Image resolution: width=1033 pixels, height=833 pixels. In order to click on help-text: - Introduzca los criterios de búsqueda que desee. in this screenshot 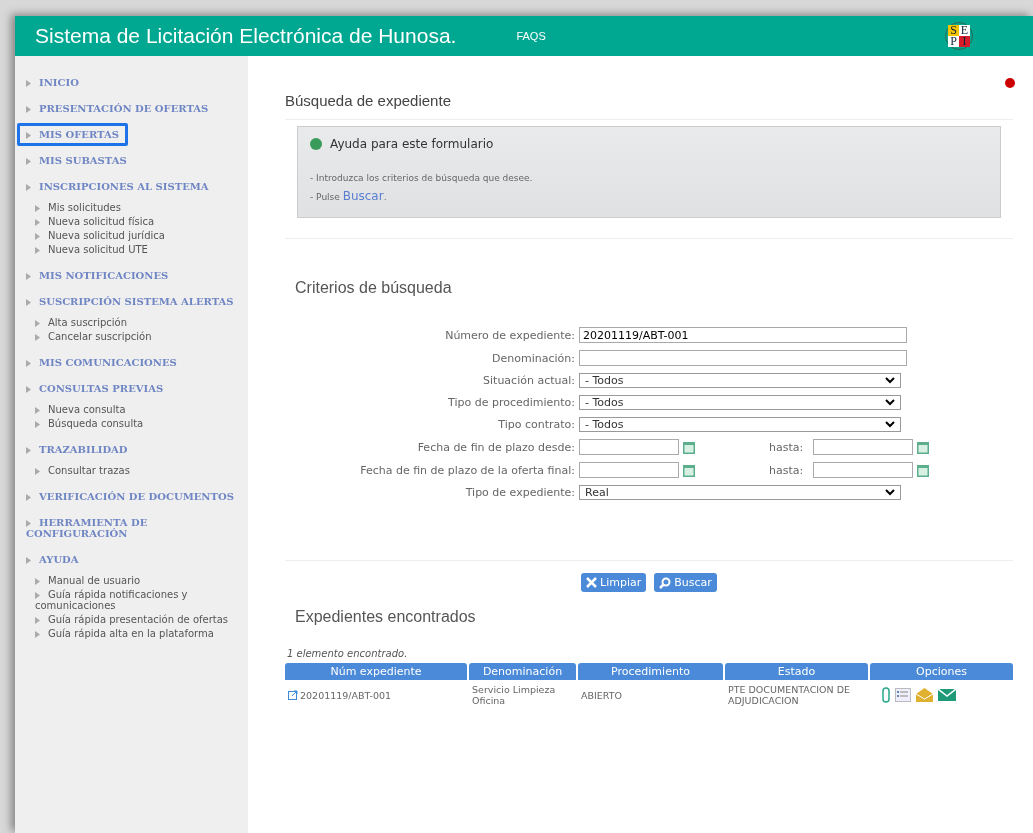, I will do `click(422, 178)`.